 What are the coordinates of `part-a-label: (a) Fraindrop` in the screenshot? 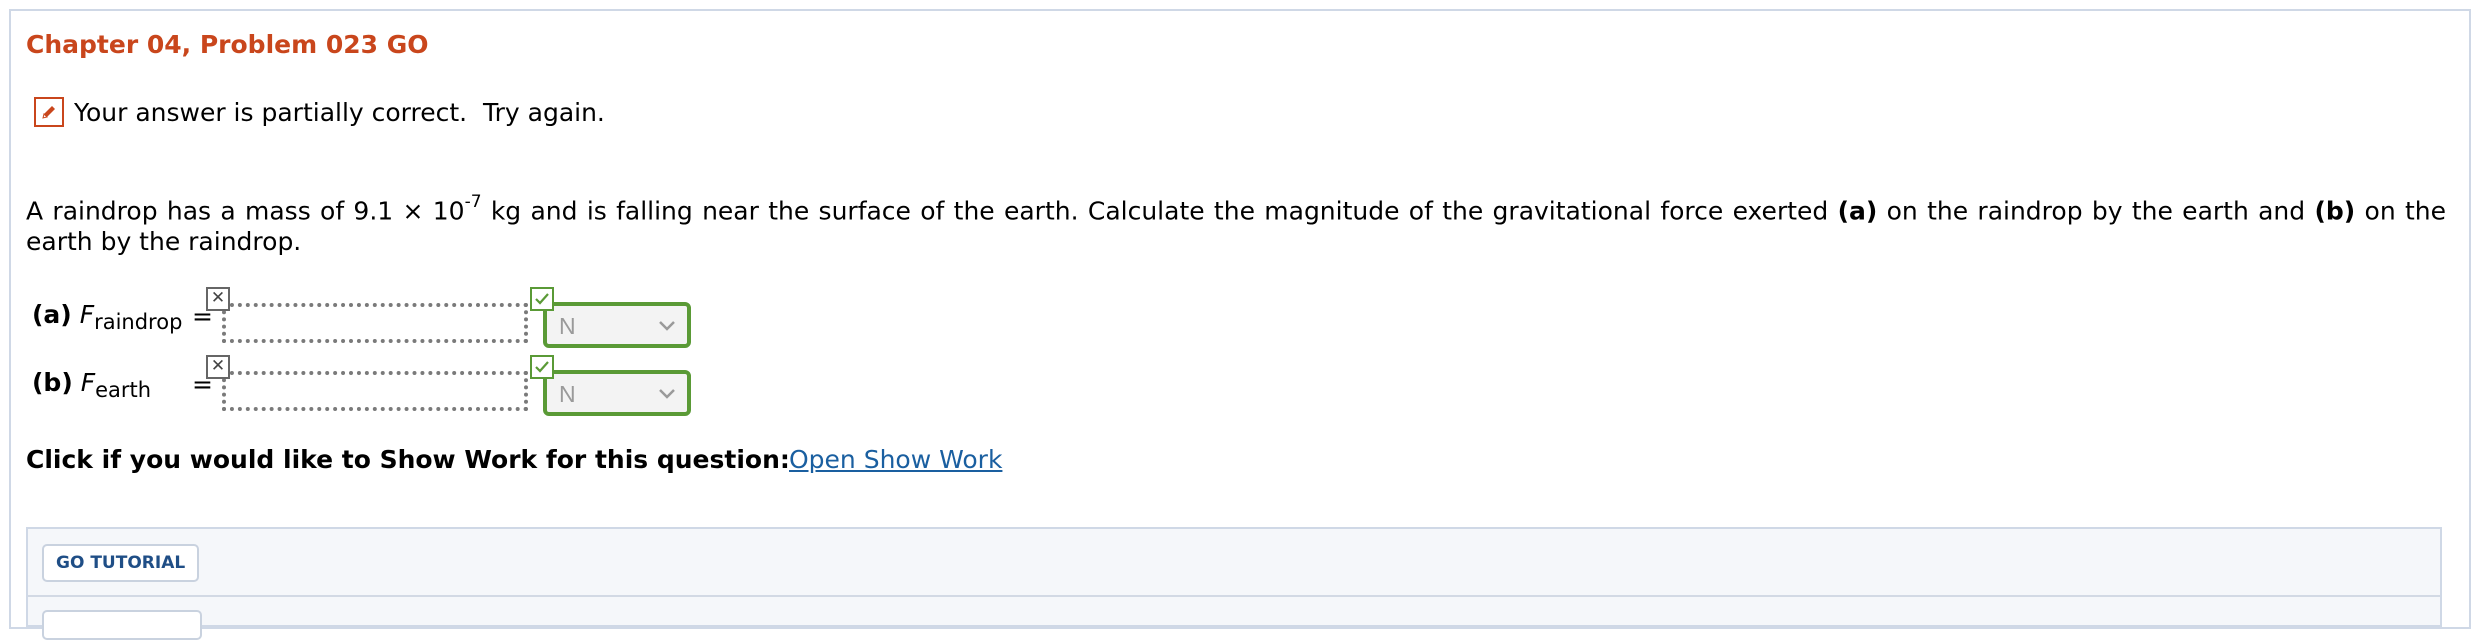 It's located at (107, 317).